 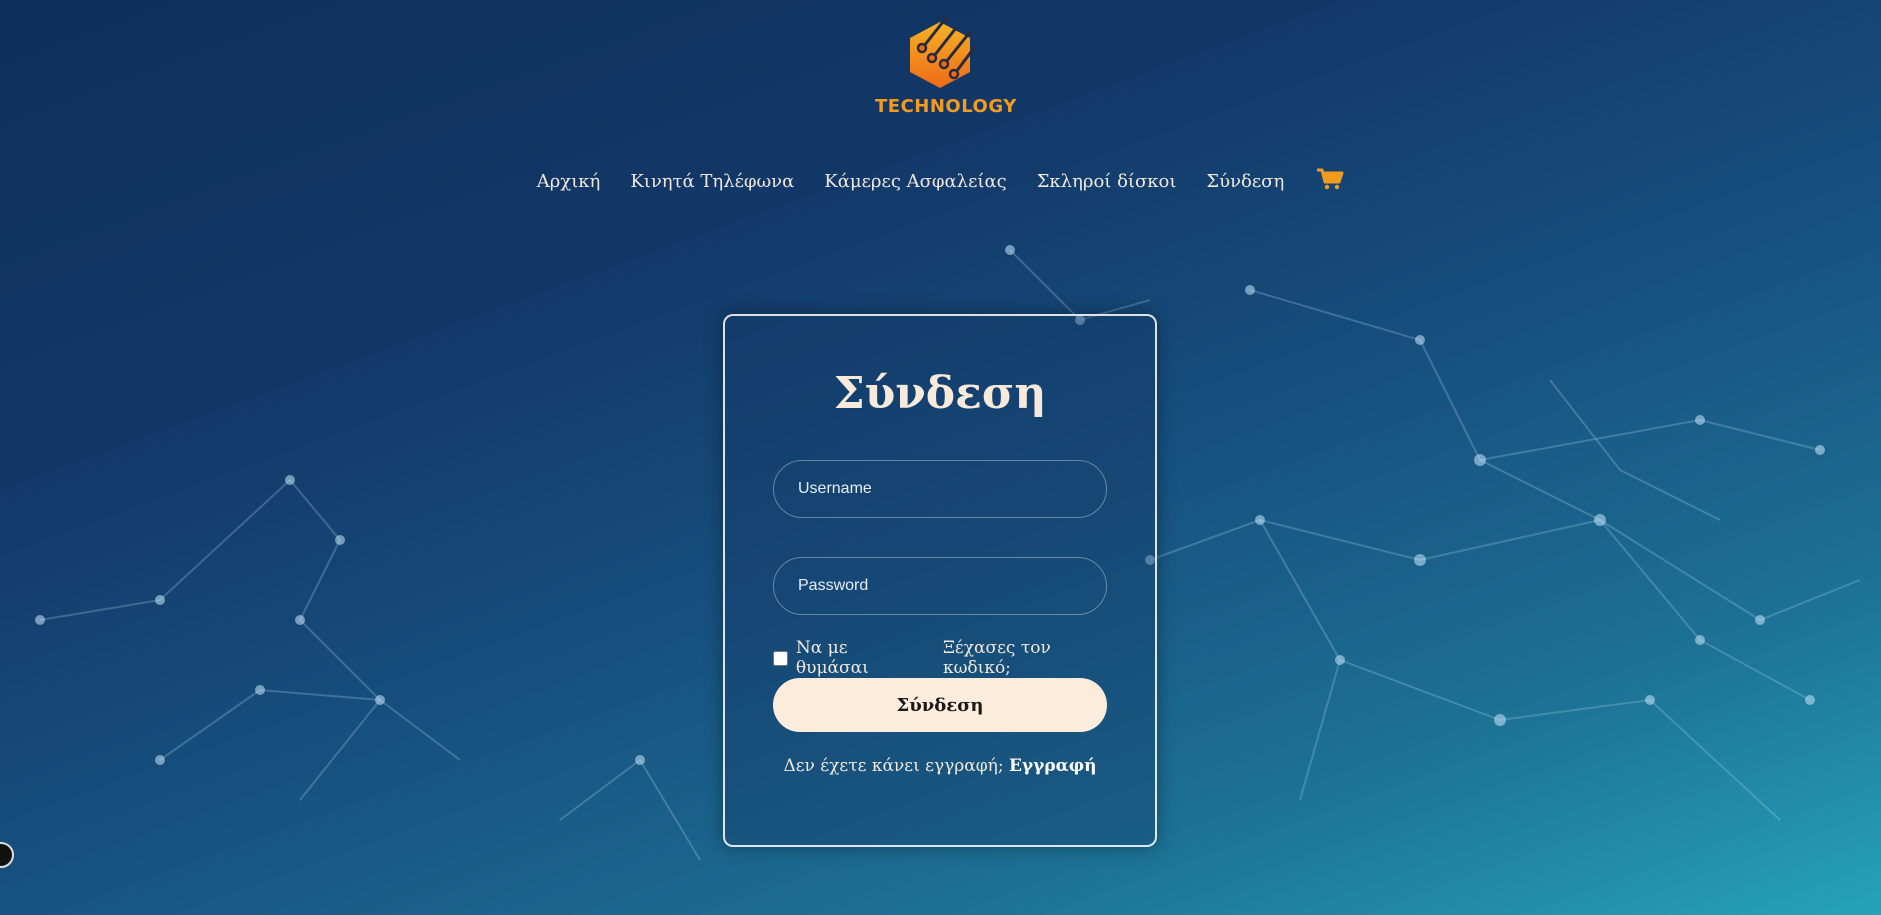 What do you see at coordinates (780, 658) in the screenshot?
I see `remember-me-checkbox` at bounding box center [780, 658].